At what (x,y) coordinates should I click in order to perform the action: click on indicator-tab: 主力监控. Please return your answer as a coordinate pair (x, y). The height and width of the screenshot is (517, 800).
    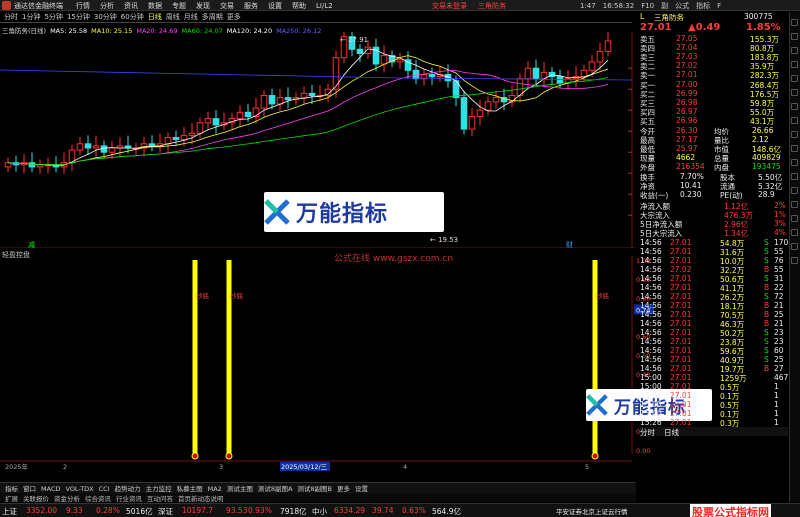
    Looking at the image, I should click on (159, 489).